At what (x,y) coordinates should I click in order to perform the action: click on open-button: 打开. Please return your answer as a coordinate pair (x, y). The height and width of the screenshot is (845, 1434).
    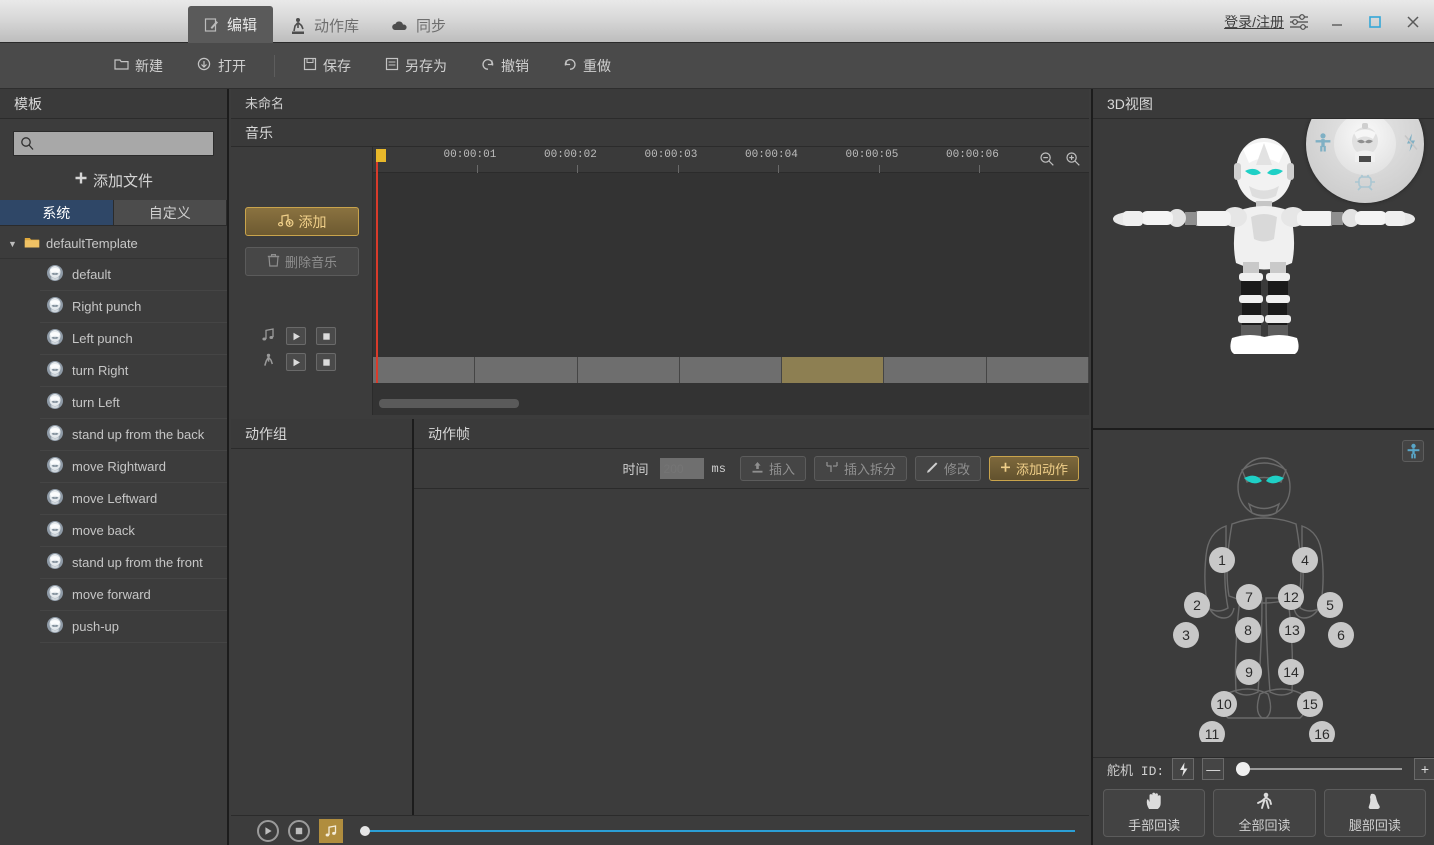
    Looking at the image, I should click on (221, 66).